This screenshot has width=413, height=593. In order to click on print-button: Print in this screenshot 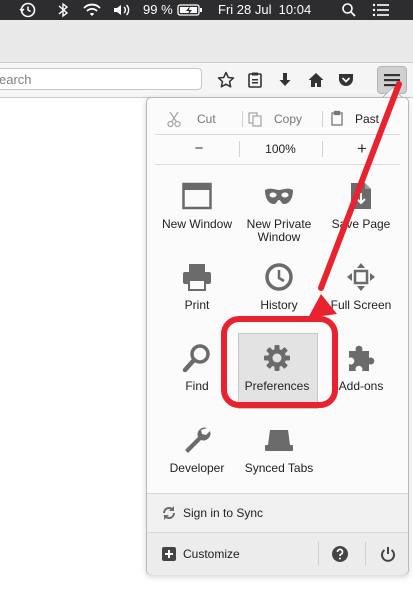, I will do `click(197, 291)`.